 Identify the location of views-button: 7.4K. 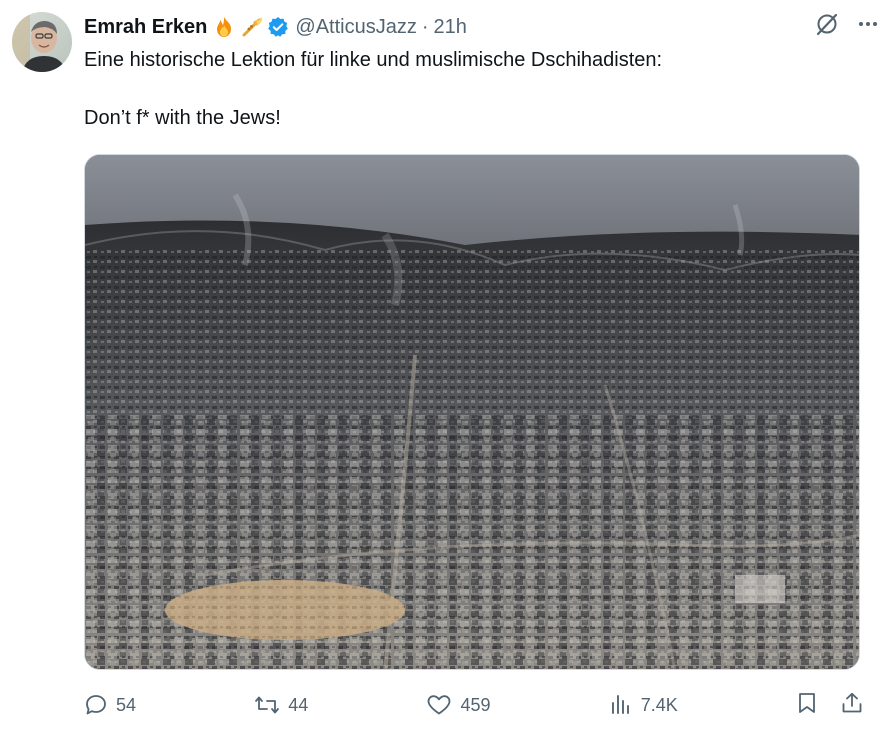
(643, 705).